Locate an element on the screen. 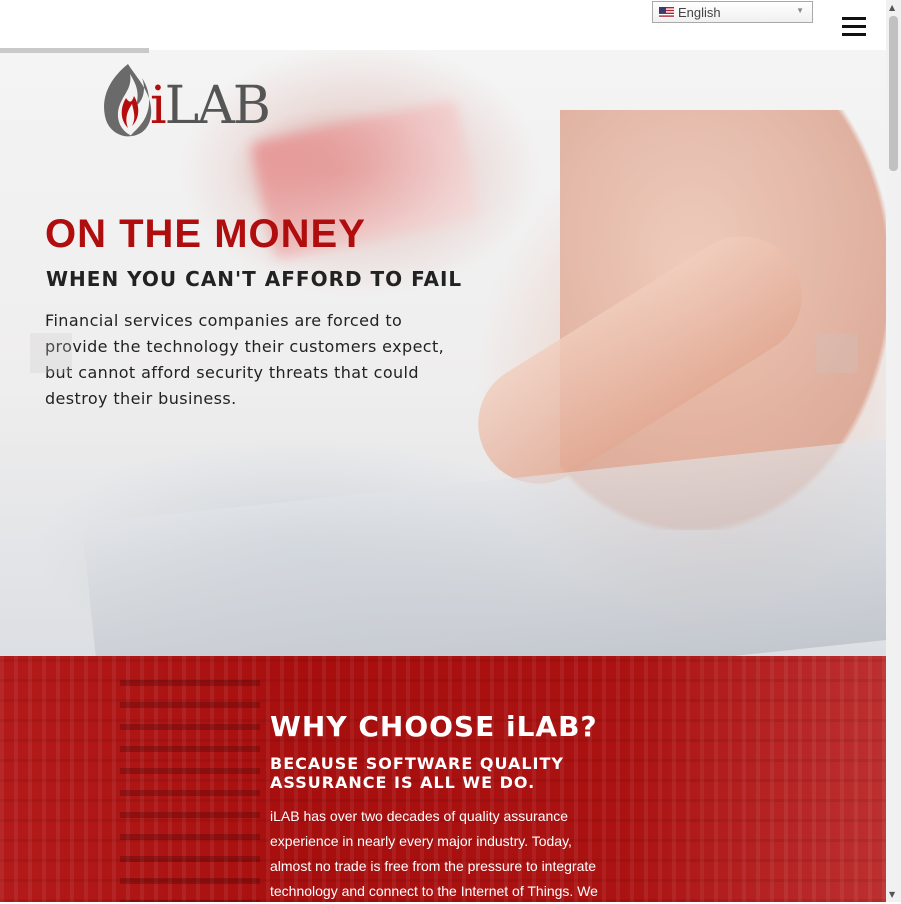 This screenshot has height=904, width=901. language-select: English ▼ is located at coordinates (732, 12).